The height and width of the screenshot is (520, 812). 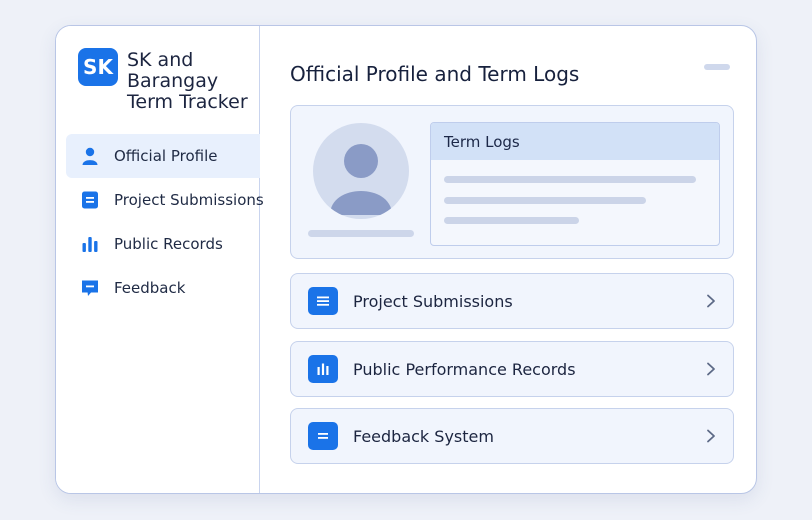 I want to click on sidebar-item-label: Official Profile, so click(x=166, y=156).